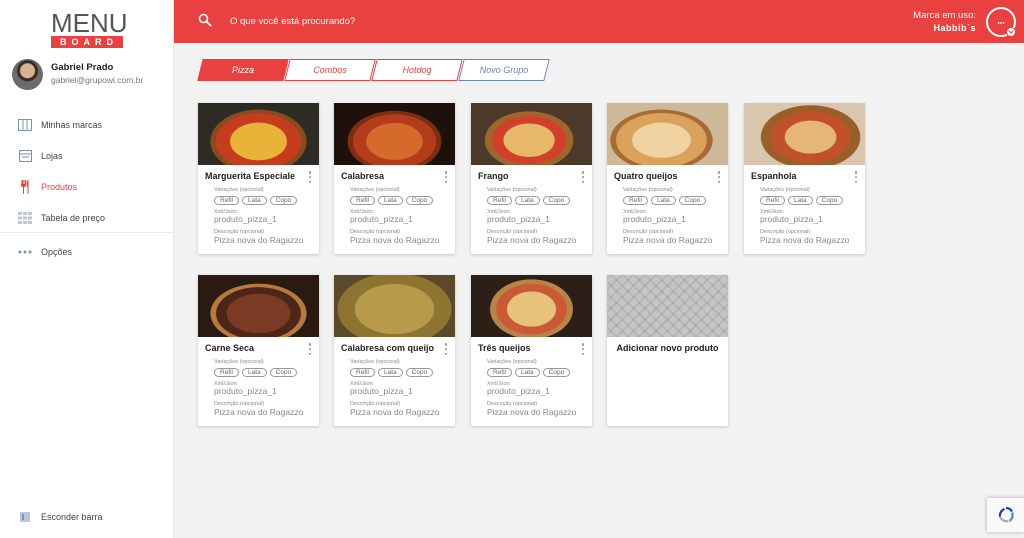 This screenshot has height=538, width=1024. I want to click on logo-text-menu: MENU, so click(89, 23).